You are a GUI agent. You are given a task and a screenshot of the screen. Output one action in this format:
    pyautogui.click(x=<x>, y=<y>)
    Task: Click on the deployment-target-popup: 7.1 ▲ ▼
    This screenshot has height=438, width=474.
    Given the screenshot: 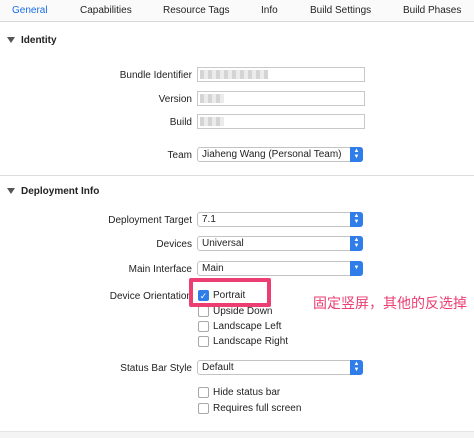 What is the action you would take?
    pyautogui.click(x=280, y=219)
    